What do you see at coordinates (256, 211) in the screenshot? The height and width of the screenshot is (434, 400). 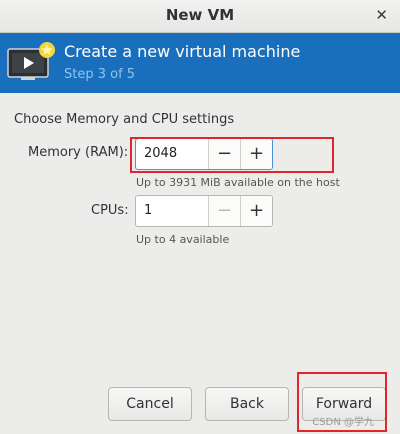 I see `cpus-increment-button: +` at bounding box center [256, 211].